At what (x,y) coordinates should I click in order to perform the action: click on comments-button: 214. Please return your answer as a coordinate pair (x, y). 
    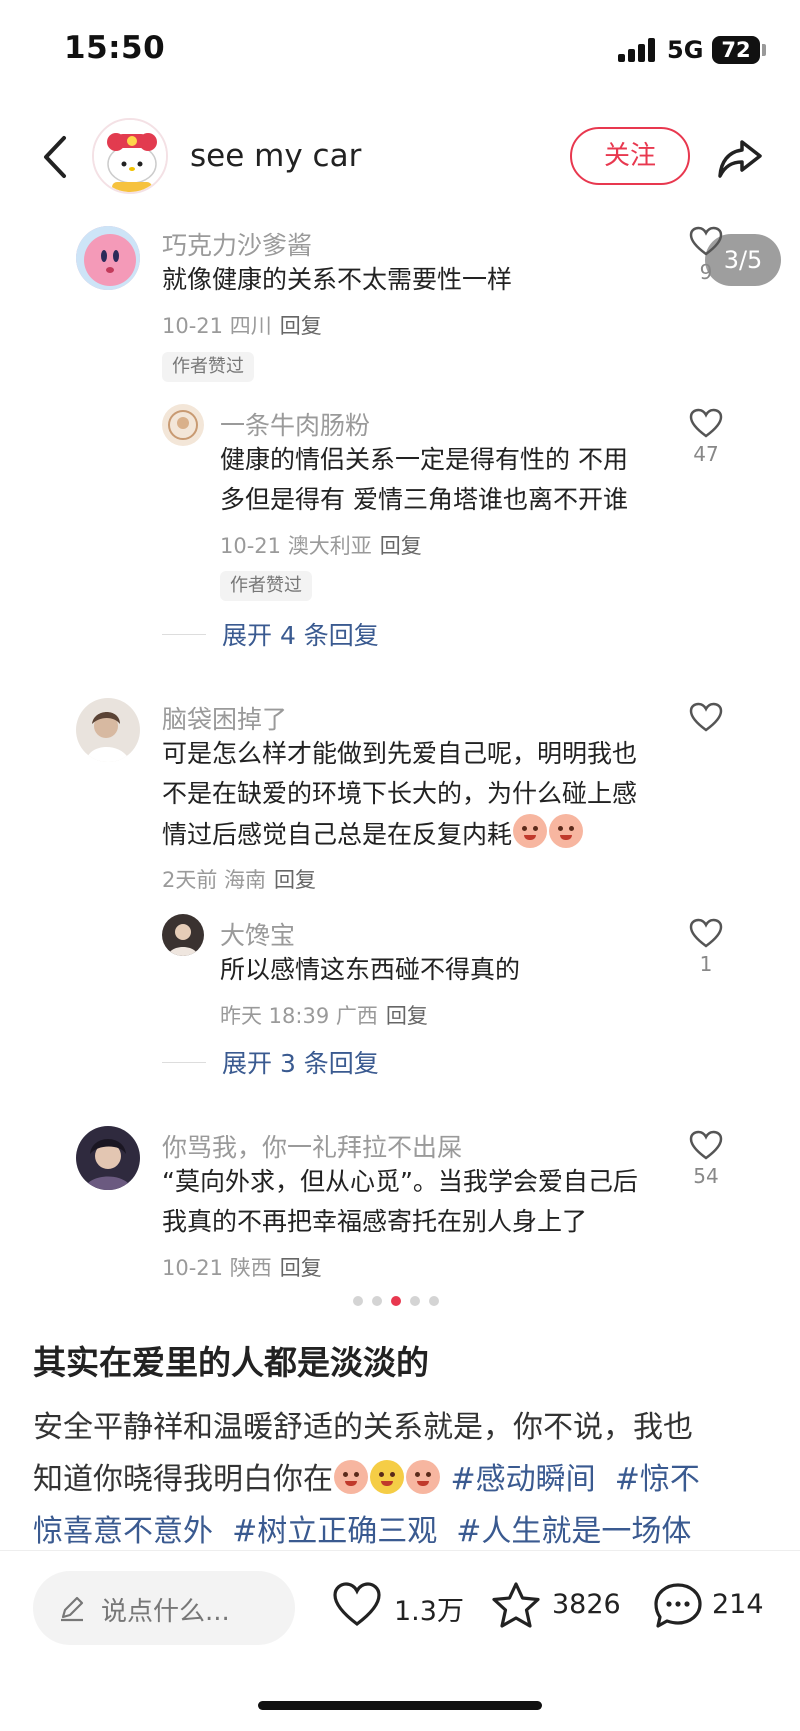
    Looking at the image, I should click on (712, 1607).